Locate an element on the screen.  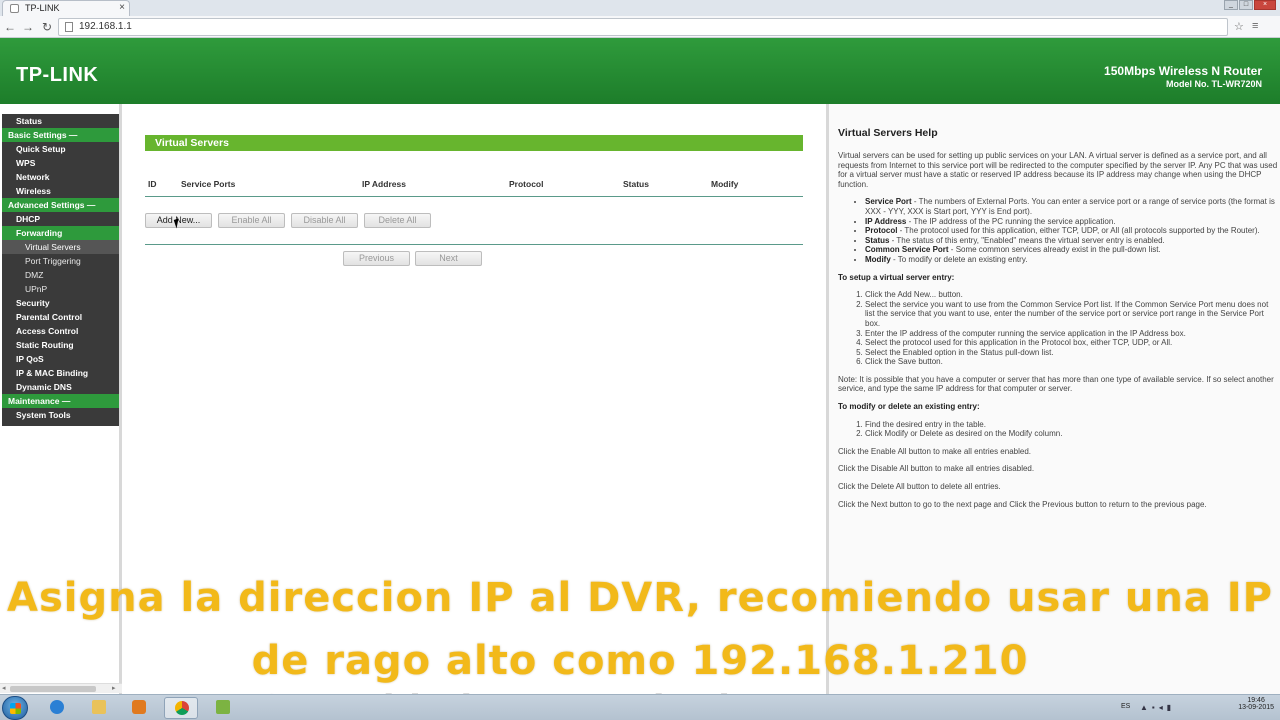
disable-all-button: Disable All is located at coordinates (324, 220).